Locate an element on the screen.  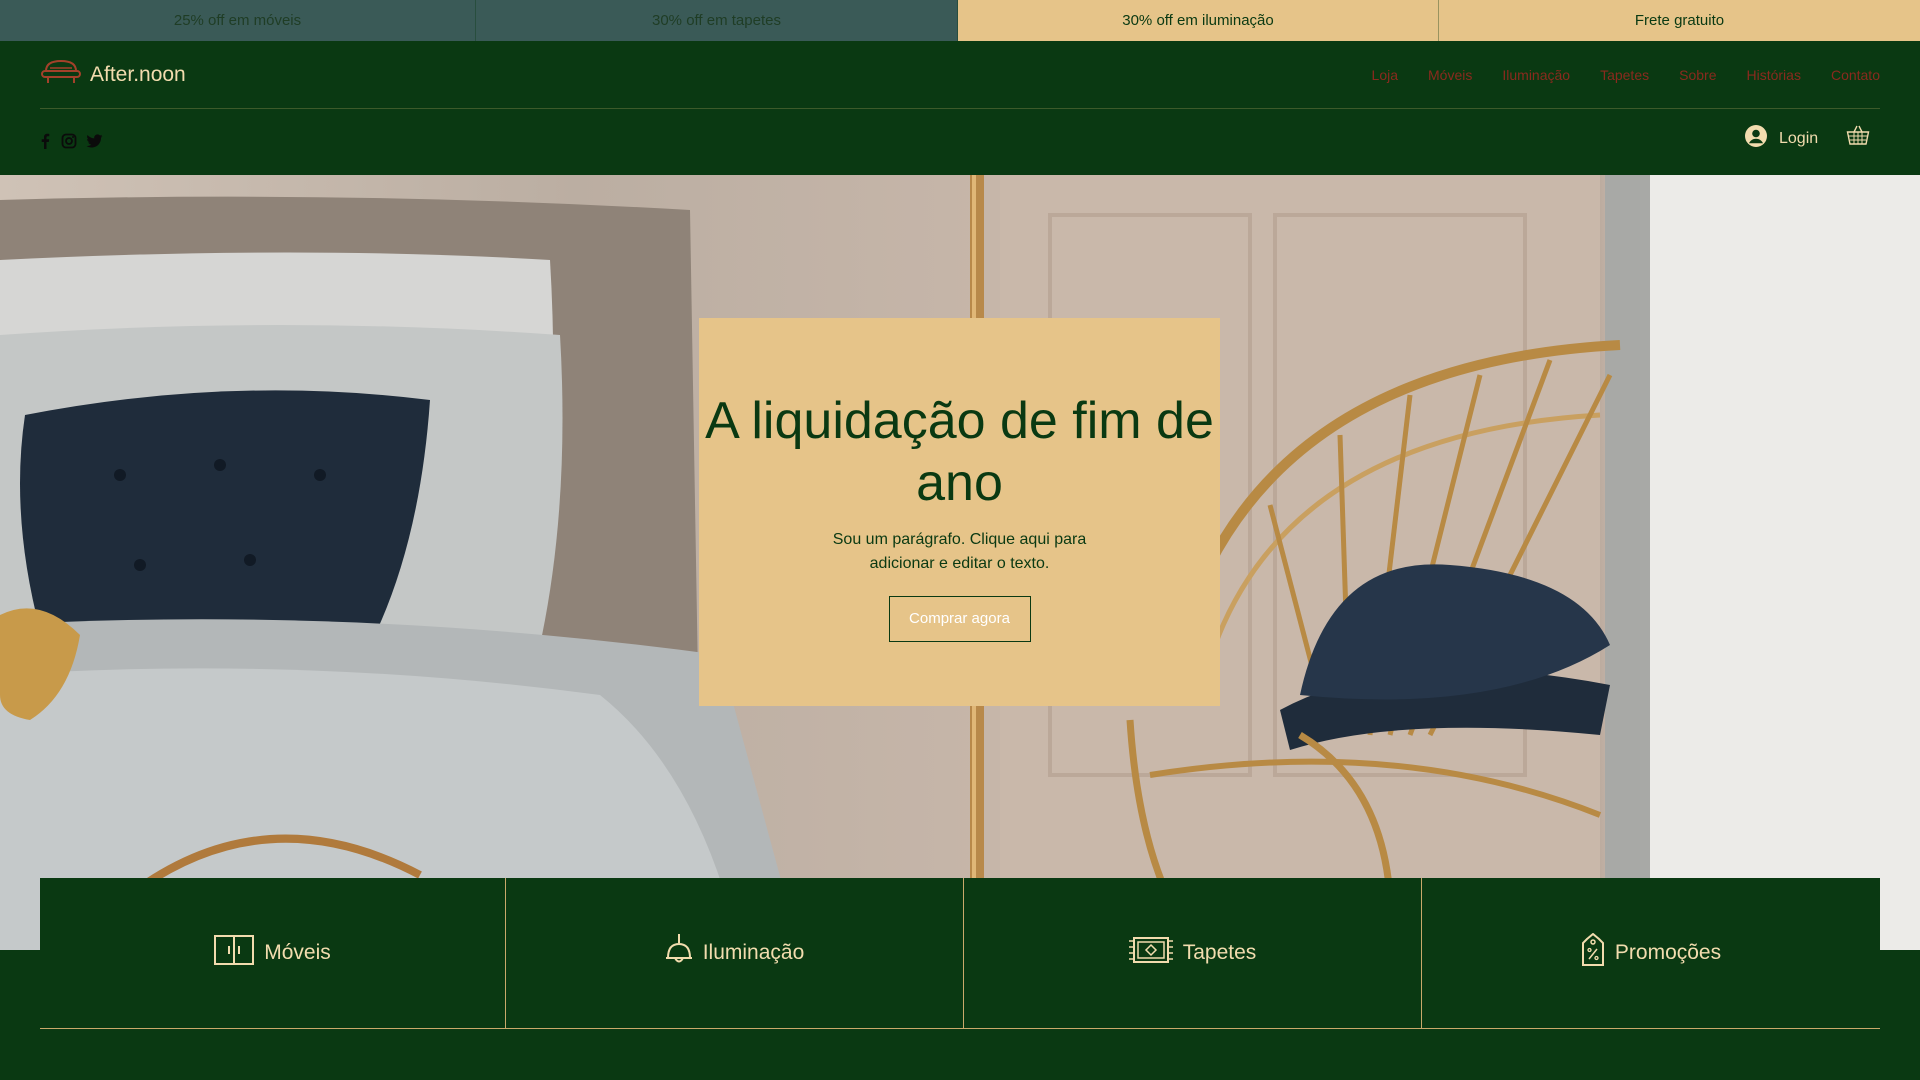
category-label: Tapetes is located at coordinates (1219, 952).